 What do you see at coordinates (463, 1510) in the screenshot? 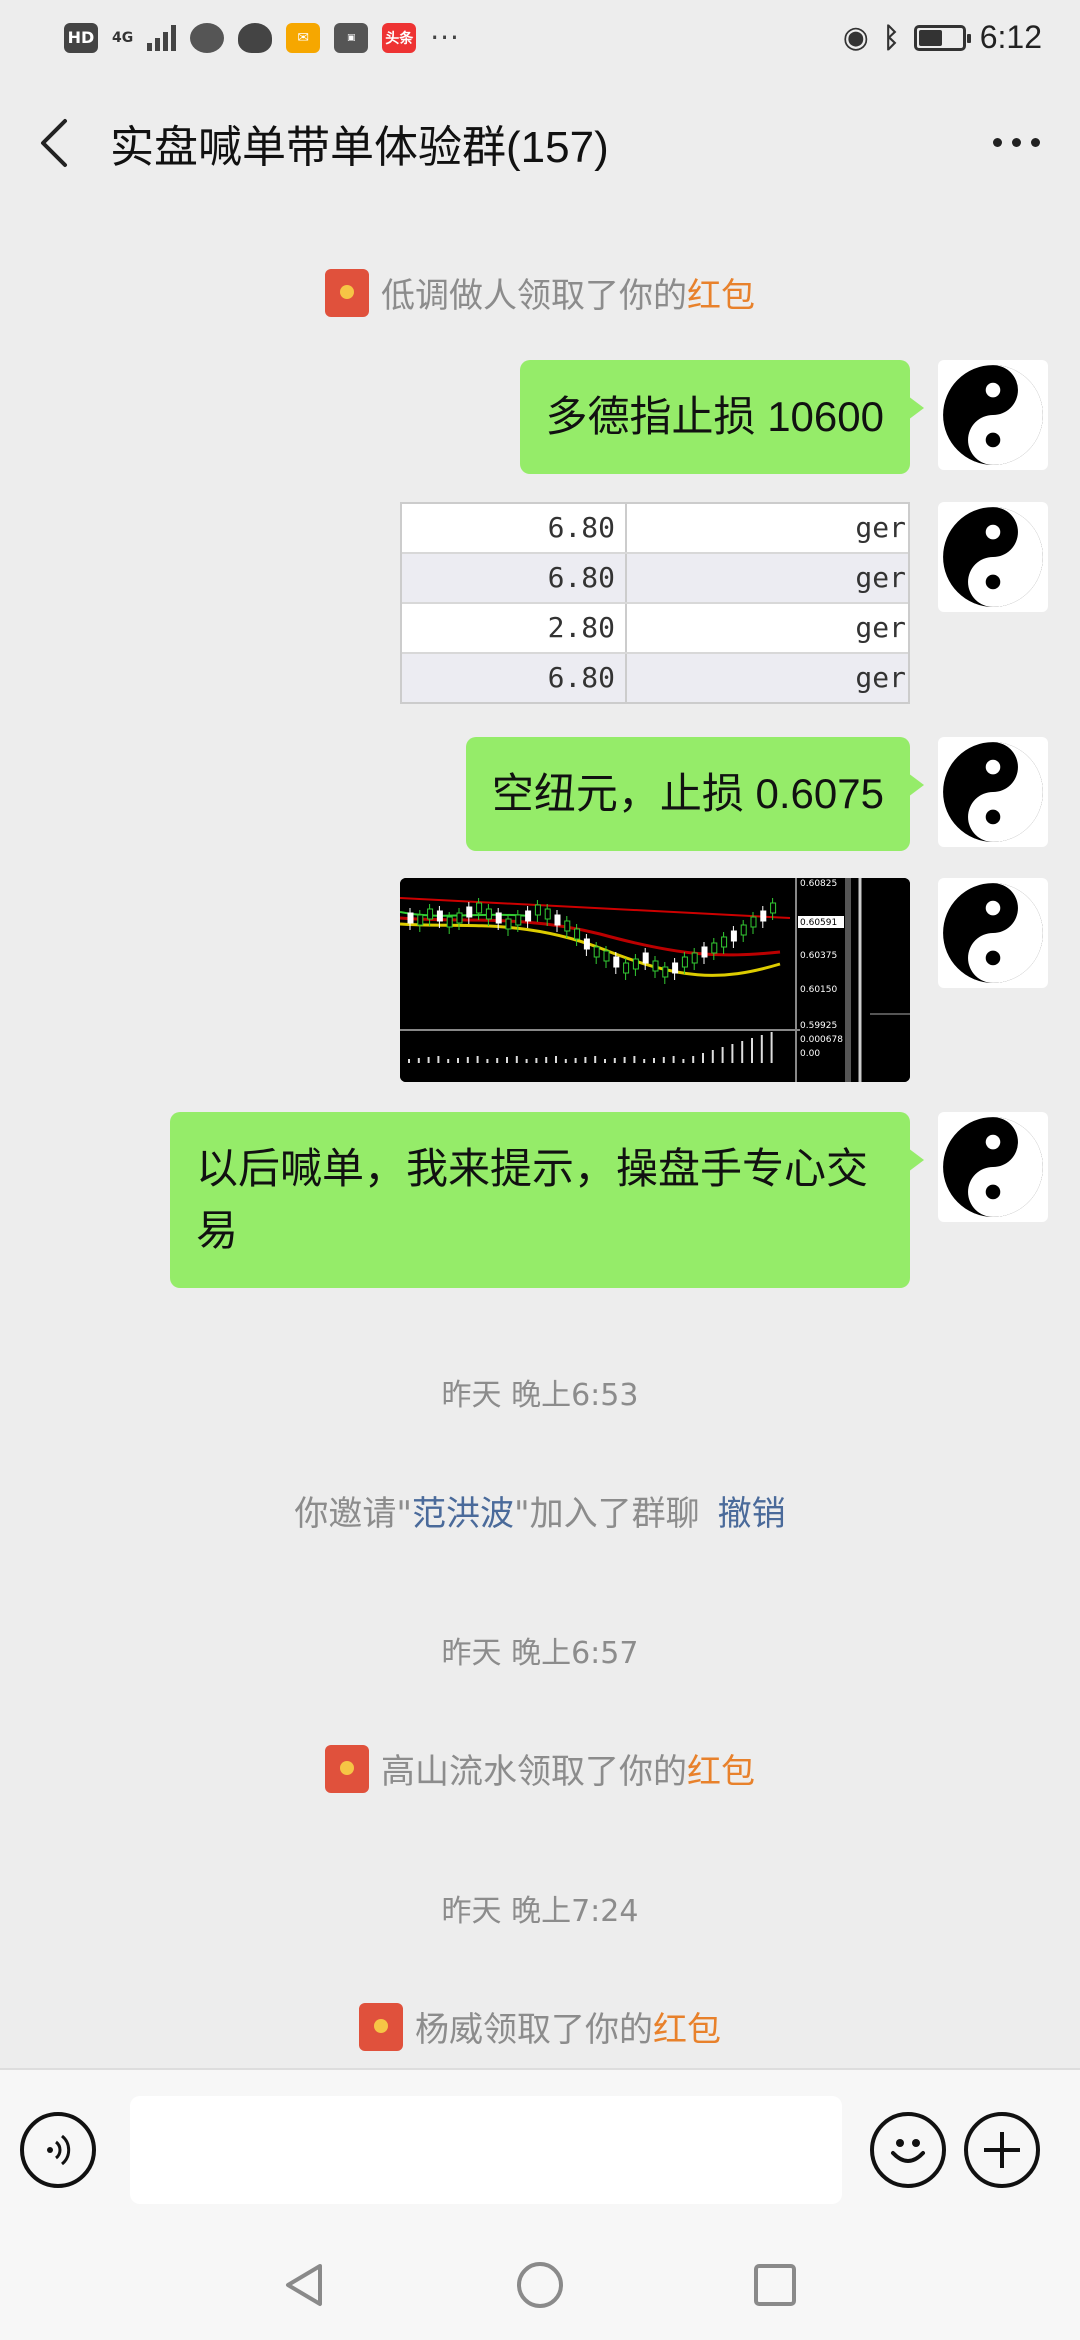
I see `invitee-name-link: 范洪波` at bounding box center [463, 1510].